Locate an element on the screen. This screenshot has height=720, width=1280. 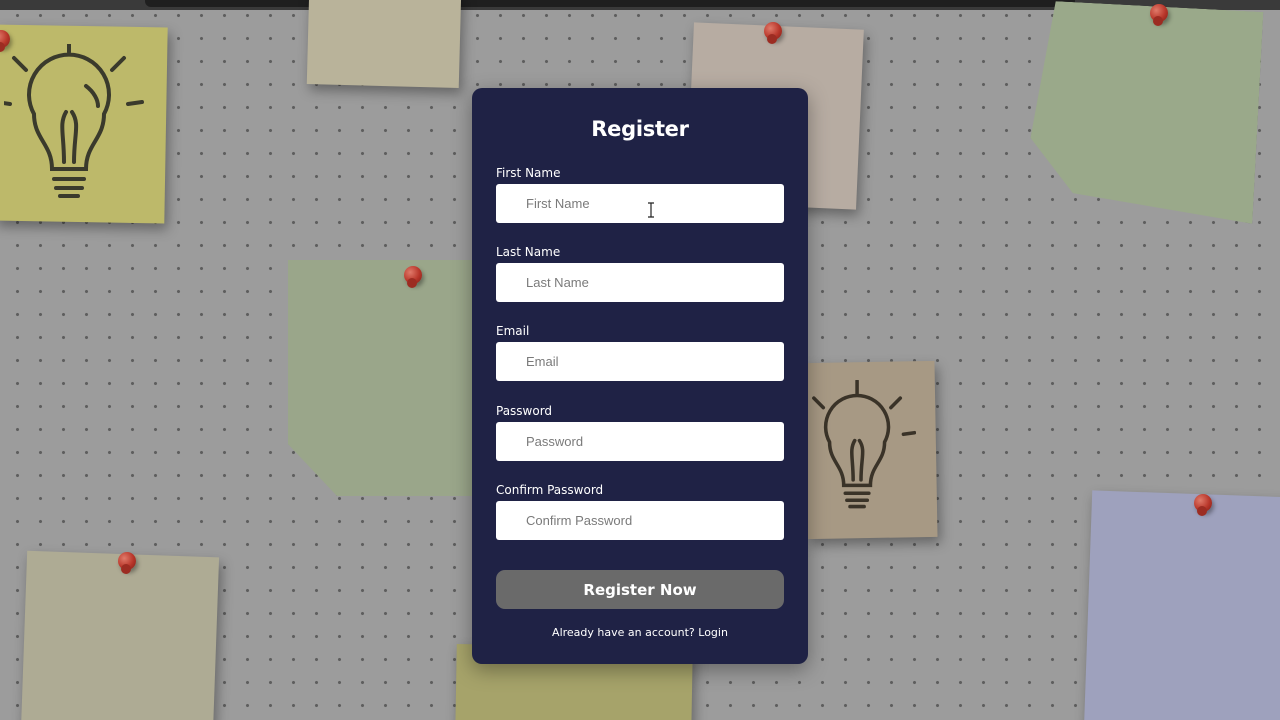
sticky-note-beige-bottom-left is located at coordinates (120, 635).